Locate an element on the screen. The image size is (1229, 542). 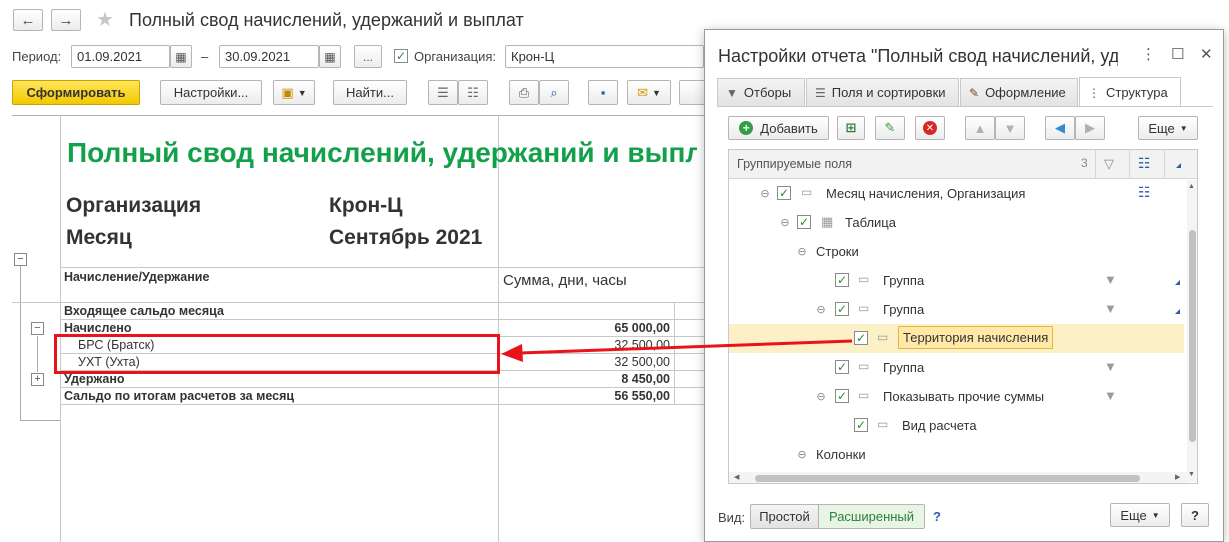
annotation-arrow is located at coordinates (677, 350).